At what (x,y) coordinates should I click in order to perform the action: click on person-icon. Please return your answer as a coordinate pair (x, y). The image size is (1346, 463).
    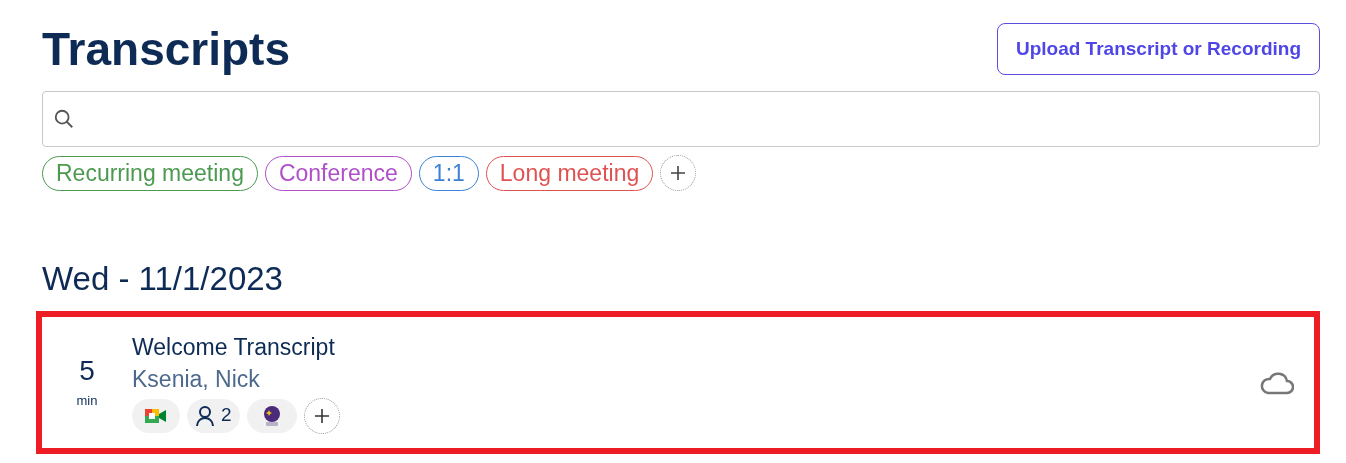
    Looking at the image, I should click on (205, 415).